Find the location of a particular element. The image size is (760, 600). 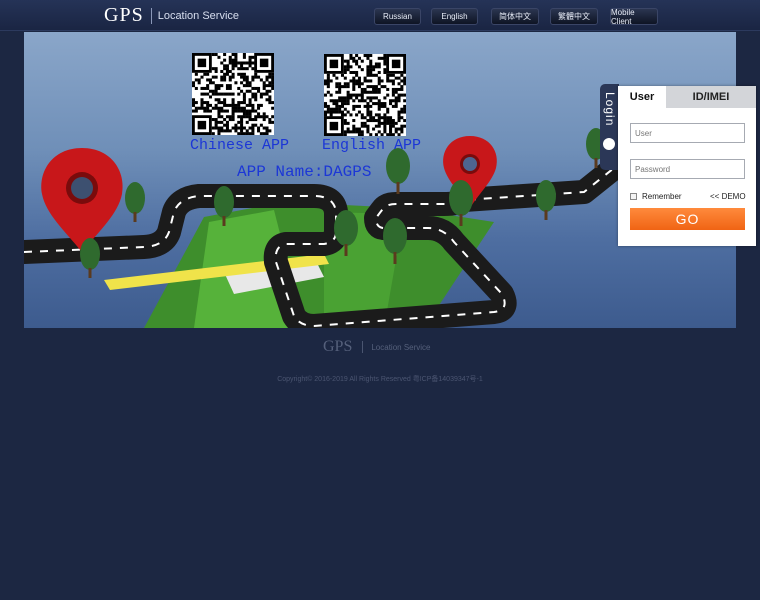

login-toggle-icon is located at coordinates (609, 144).